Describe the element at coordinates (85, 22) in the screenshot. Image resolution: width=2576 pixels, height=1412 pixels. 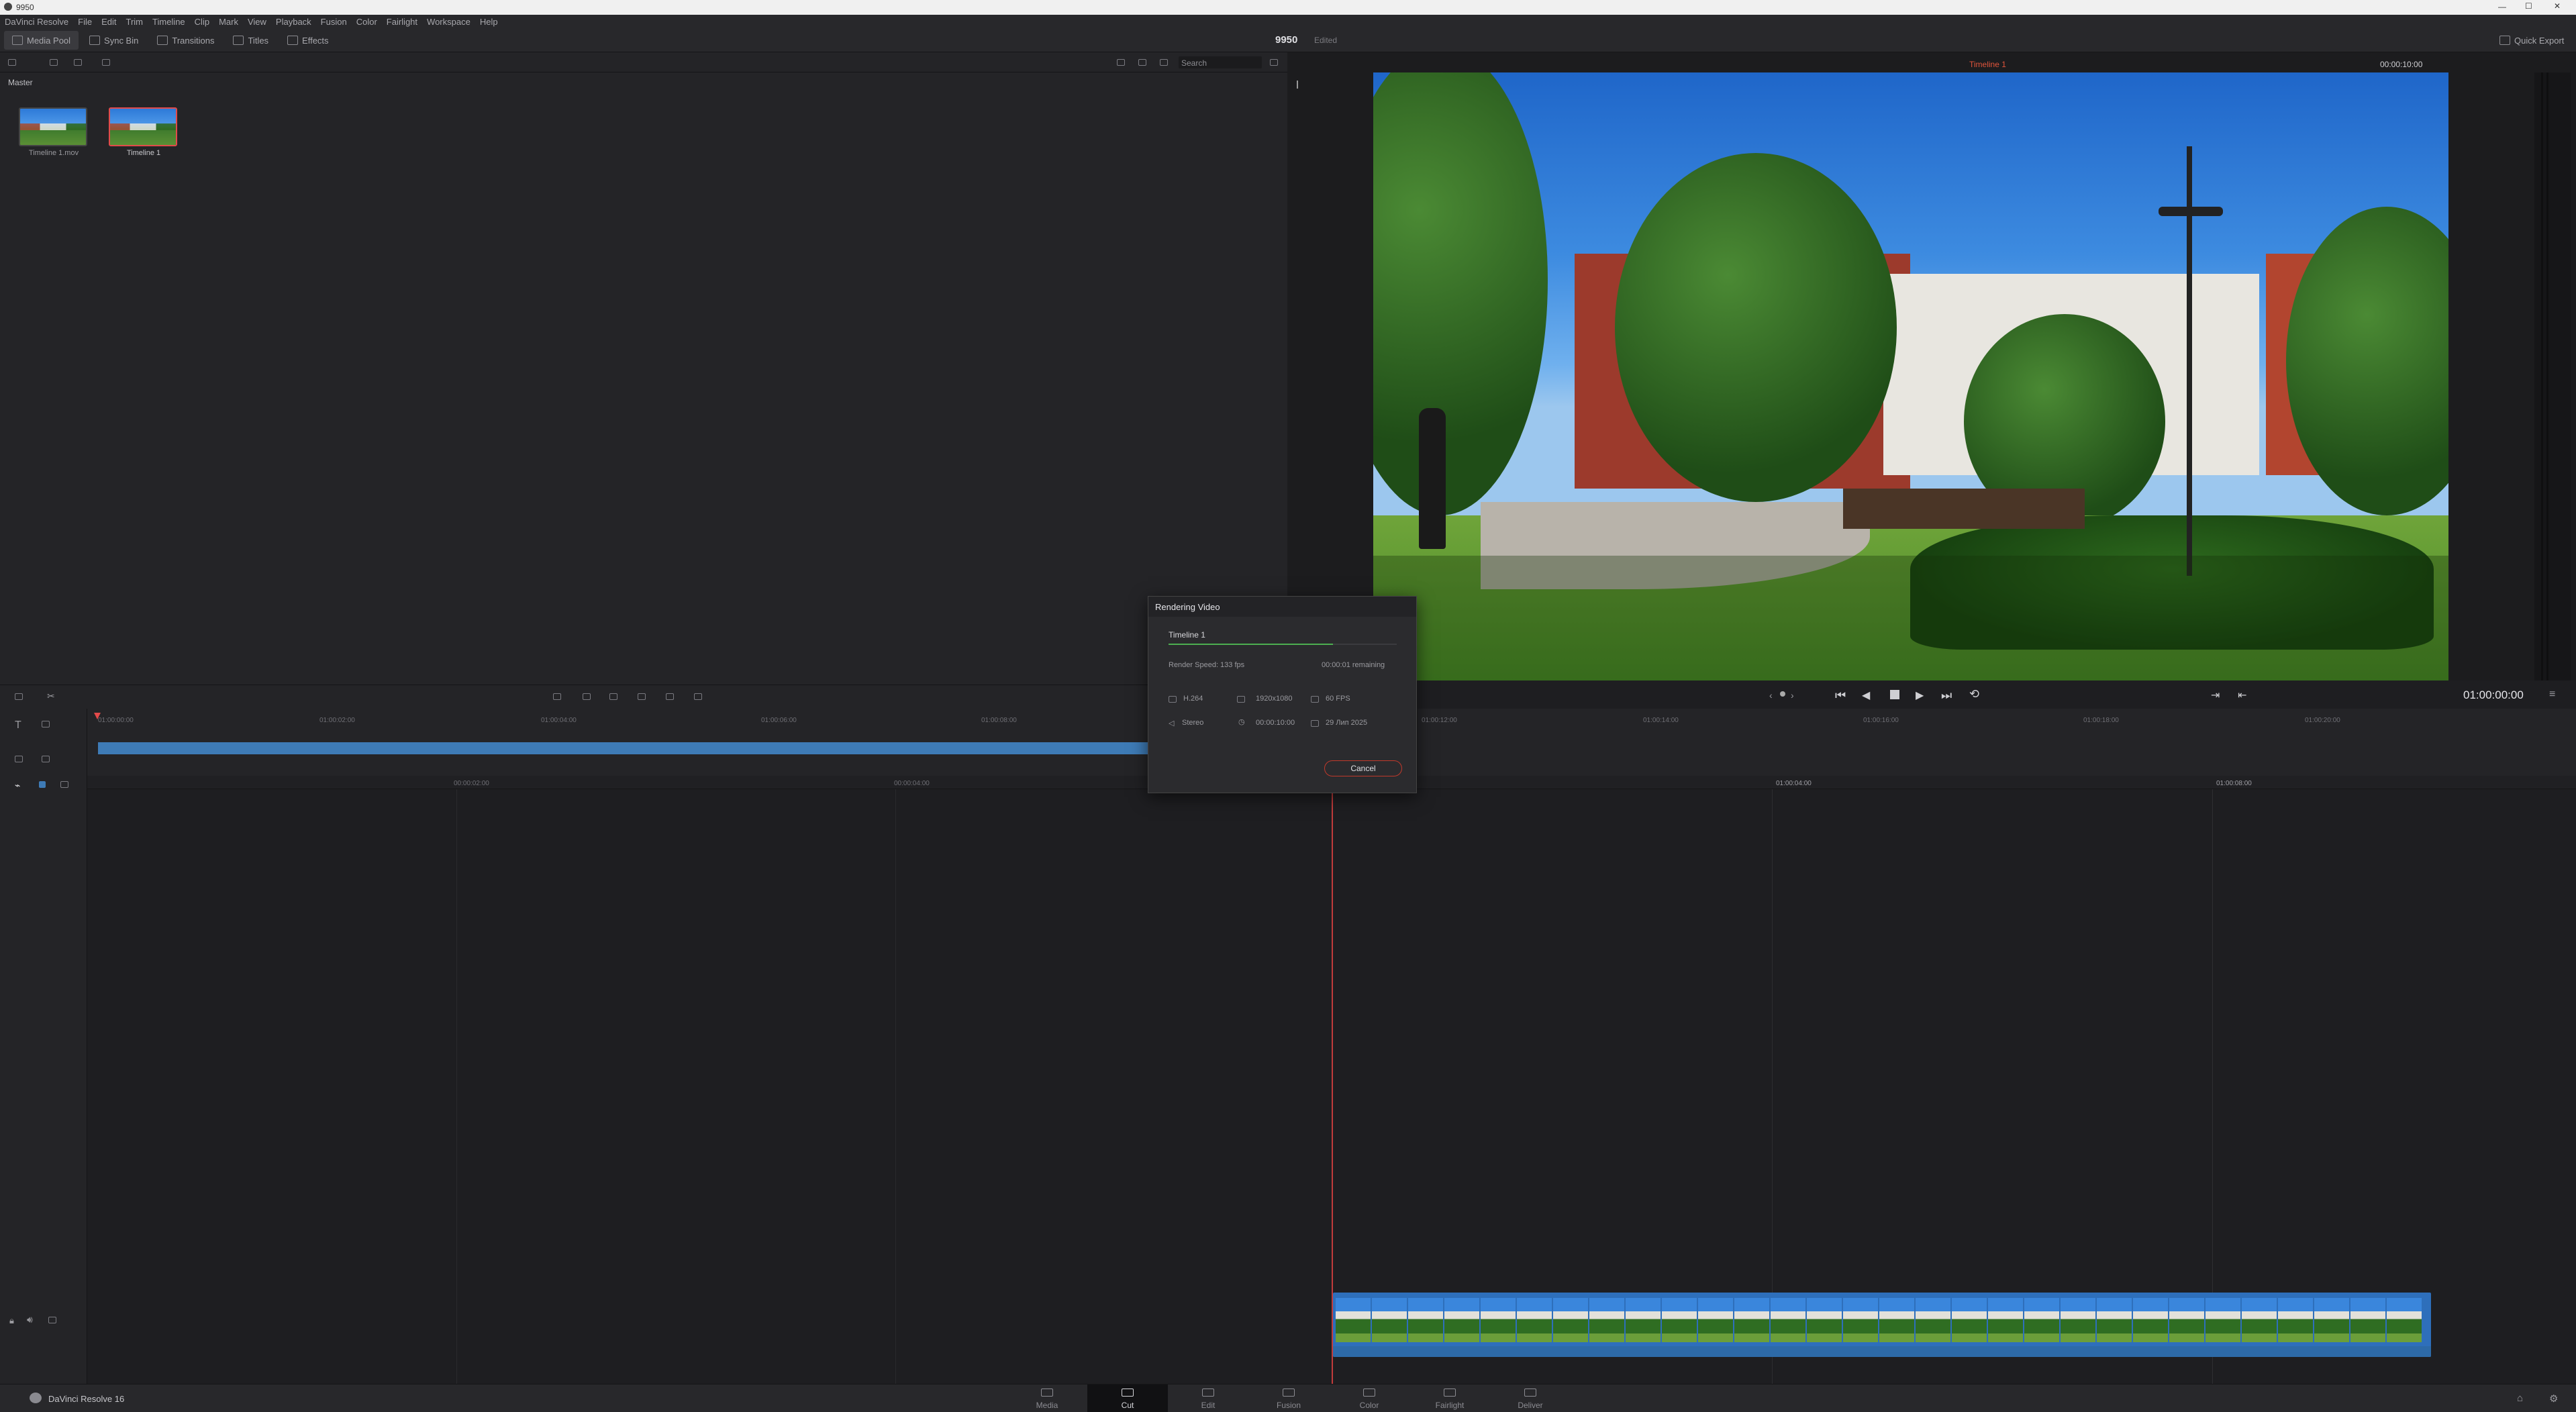
I see `menu-file: File` at that location.